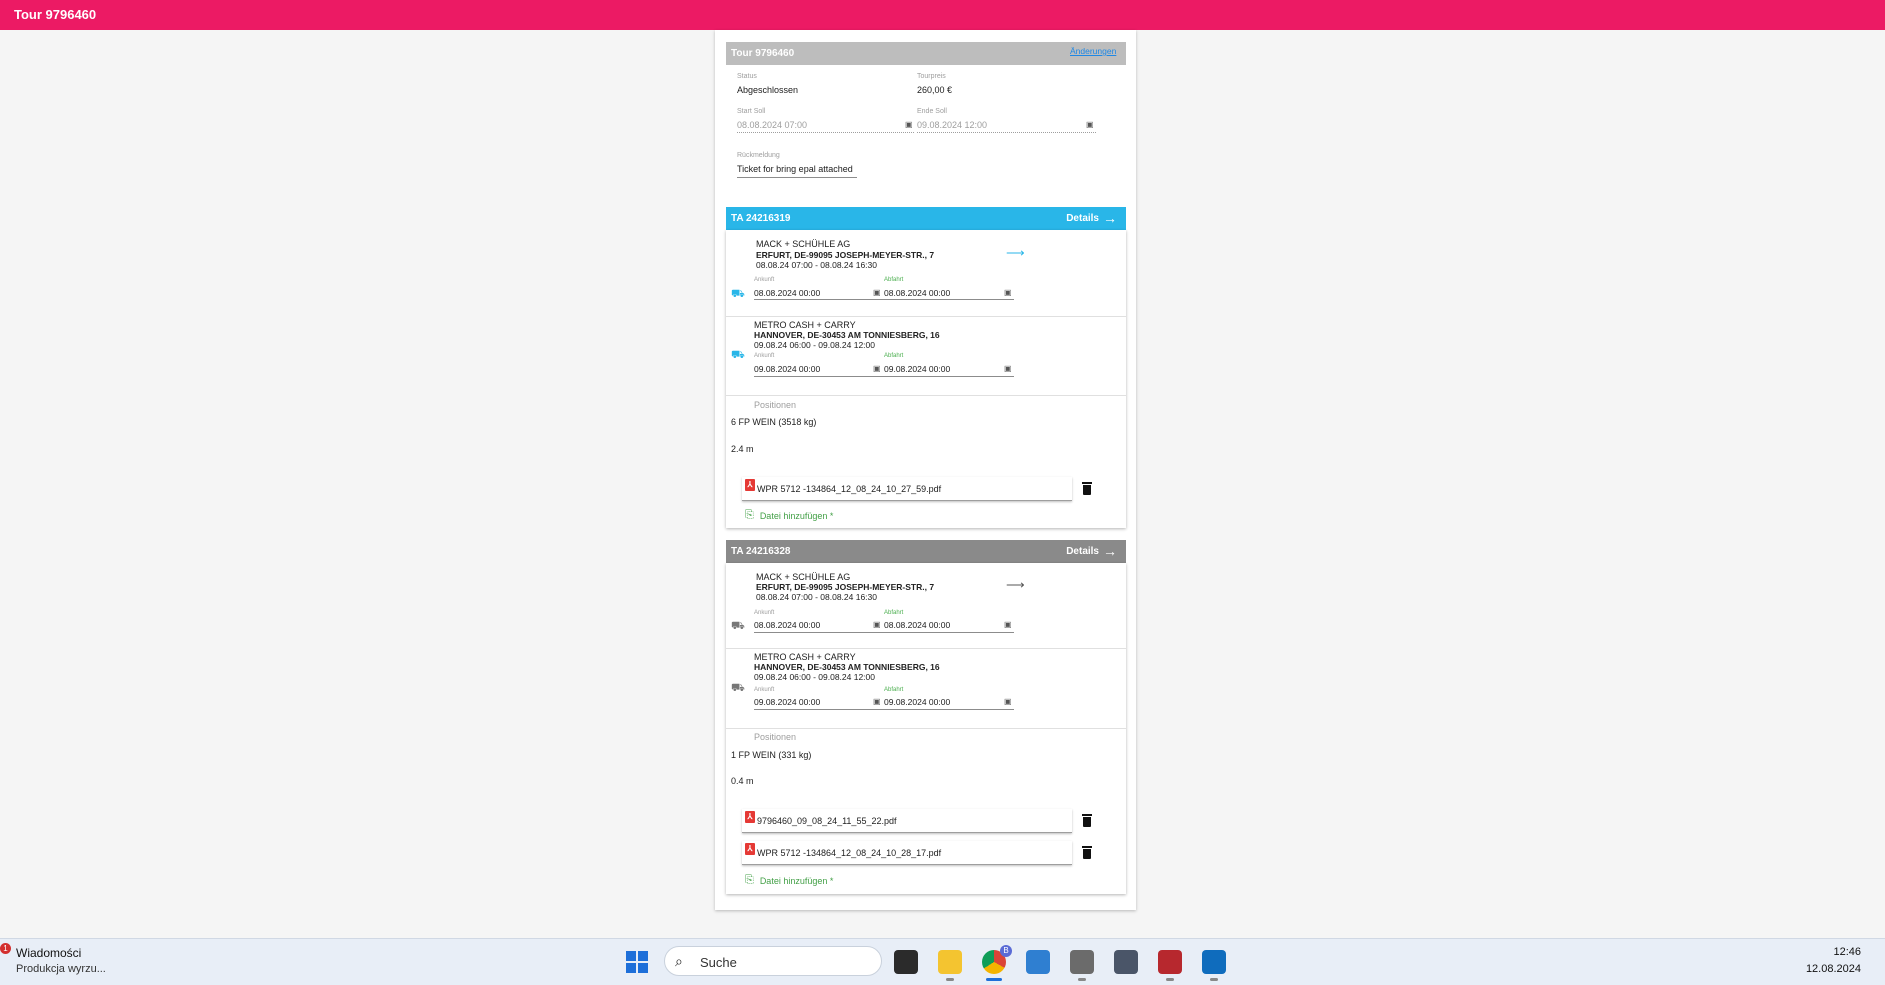  Describe the element at coordinates (742, 449) in the screenshot. I see `length-value: 2.4 m` at that location.